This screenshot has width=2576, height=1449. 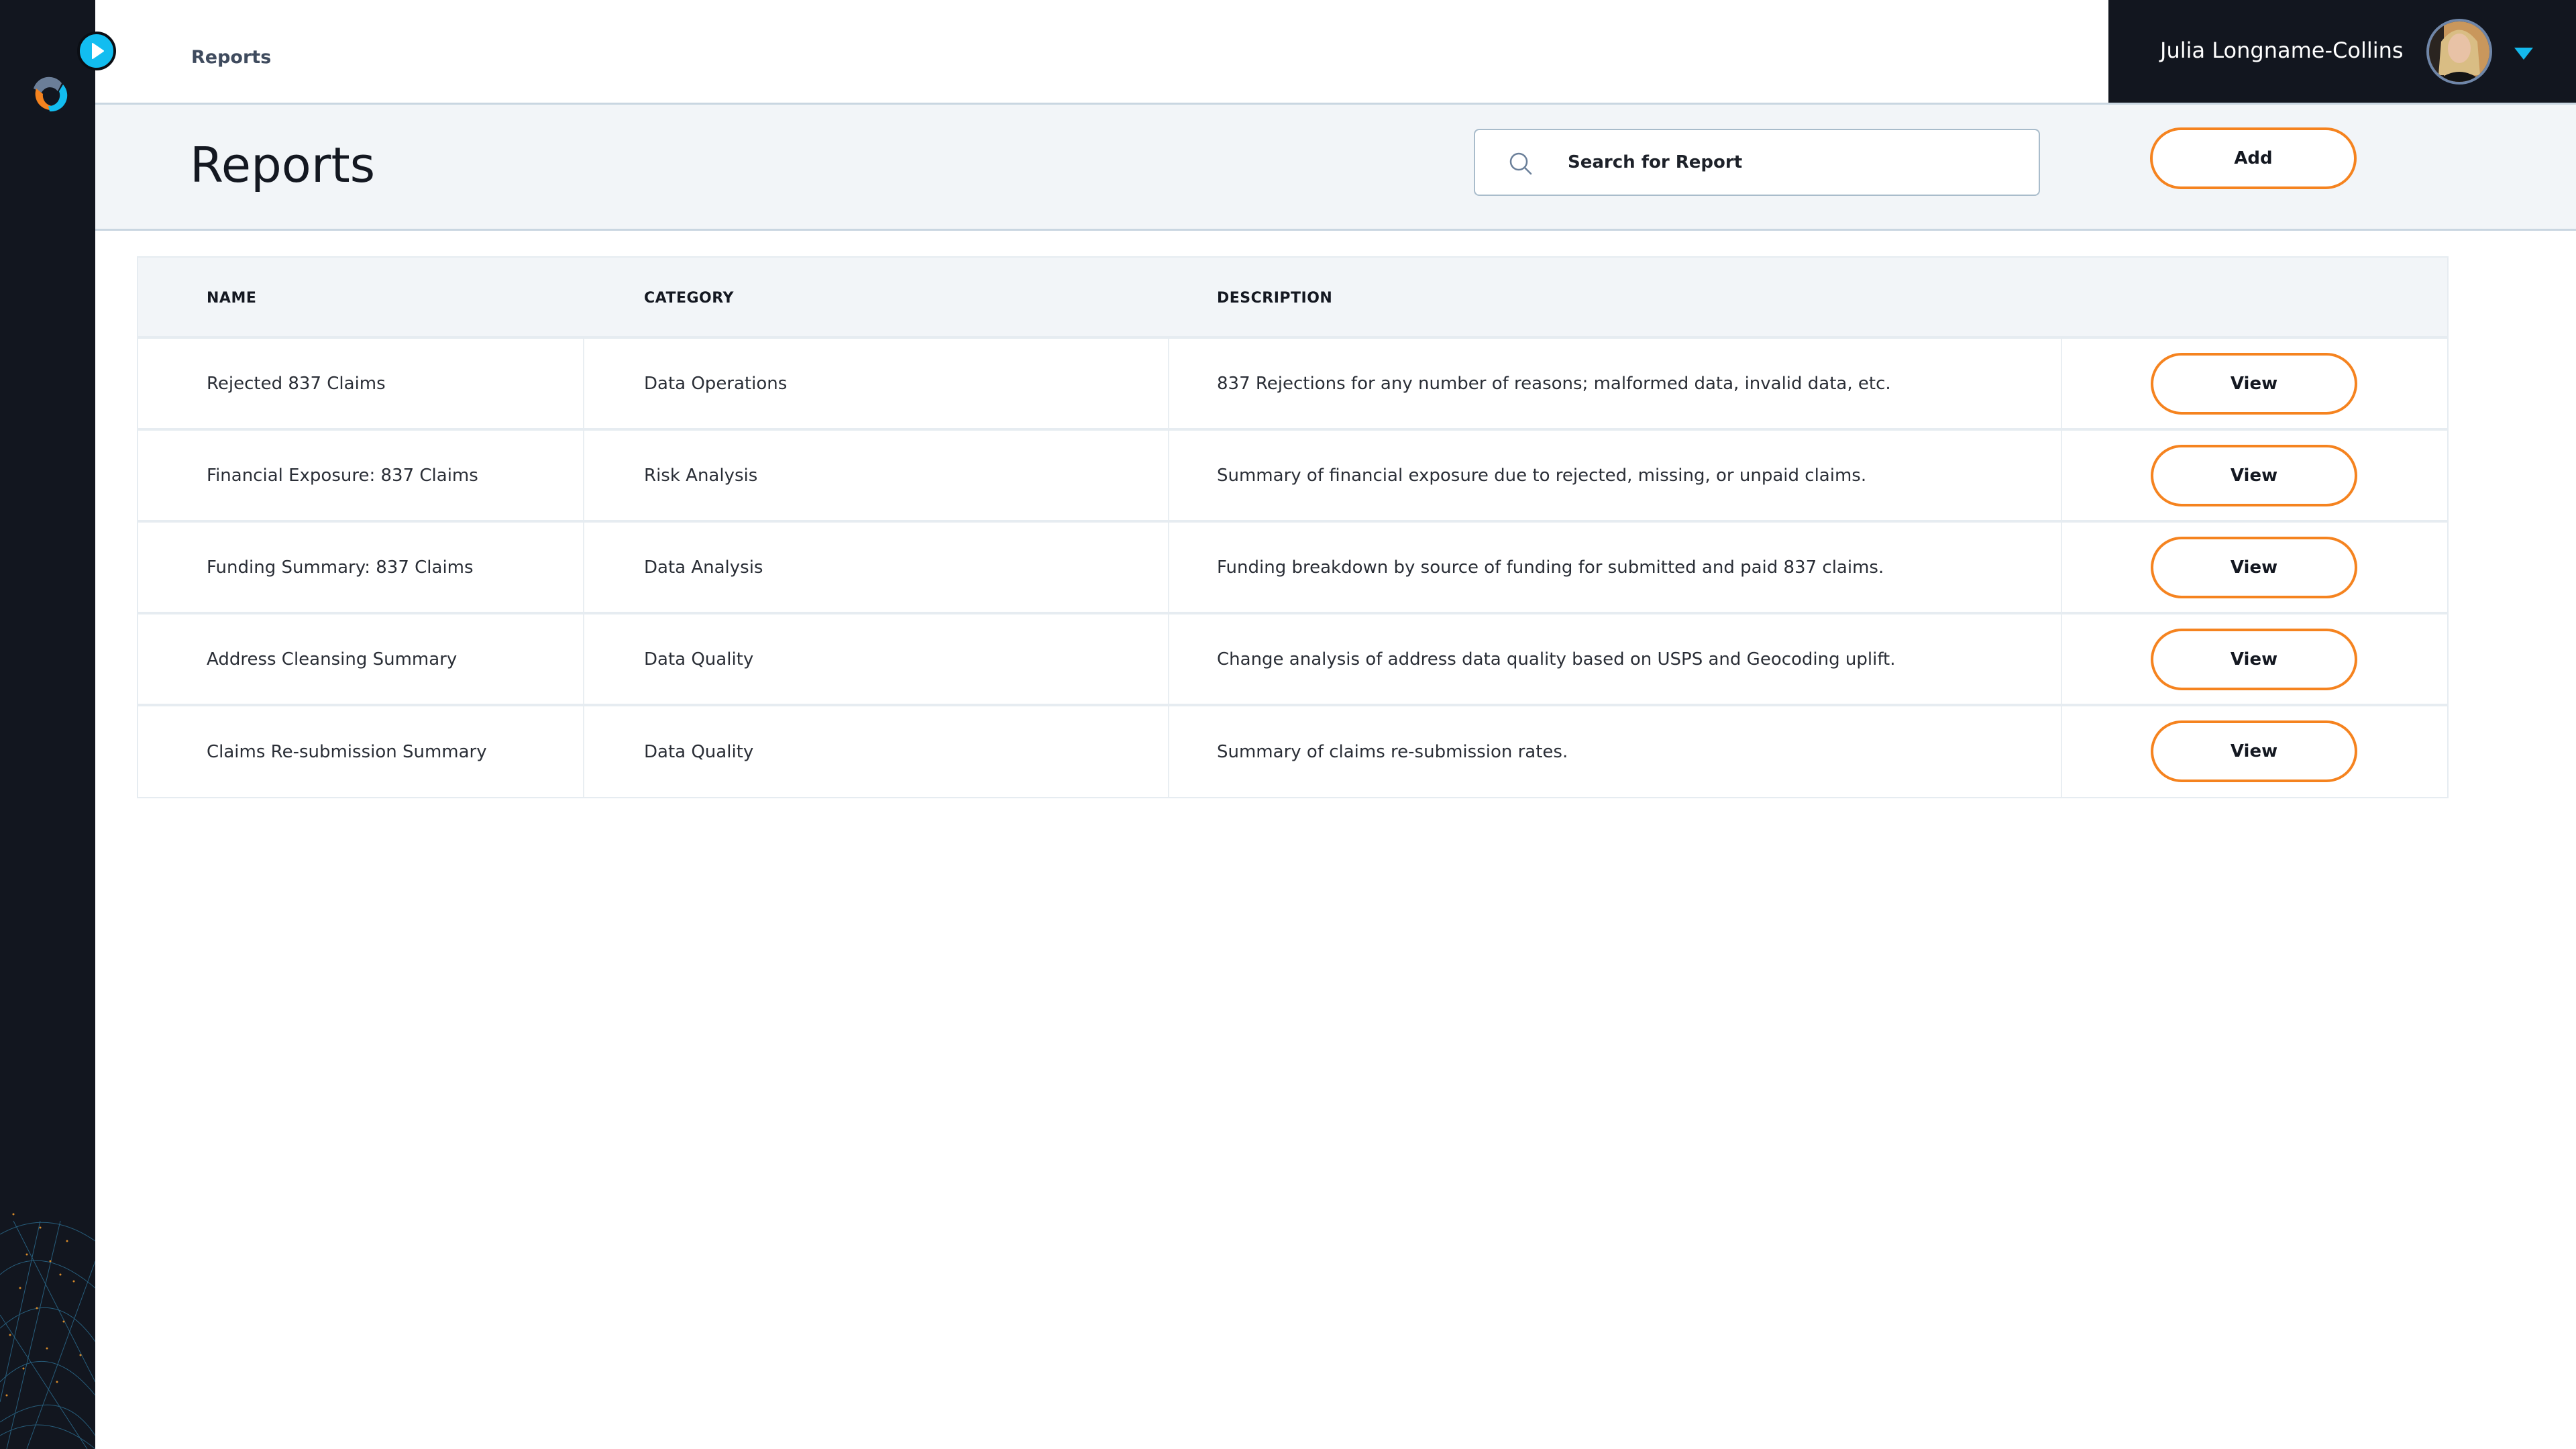 I want to click on breadcrumb-reports: Reports, so click(x=231, y=57).